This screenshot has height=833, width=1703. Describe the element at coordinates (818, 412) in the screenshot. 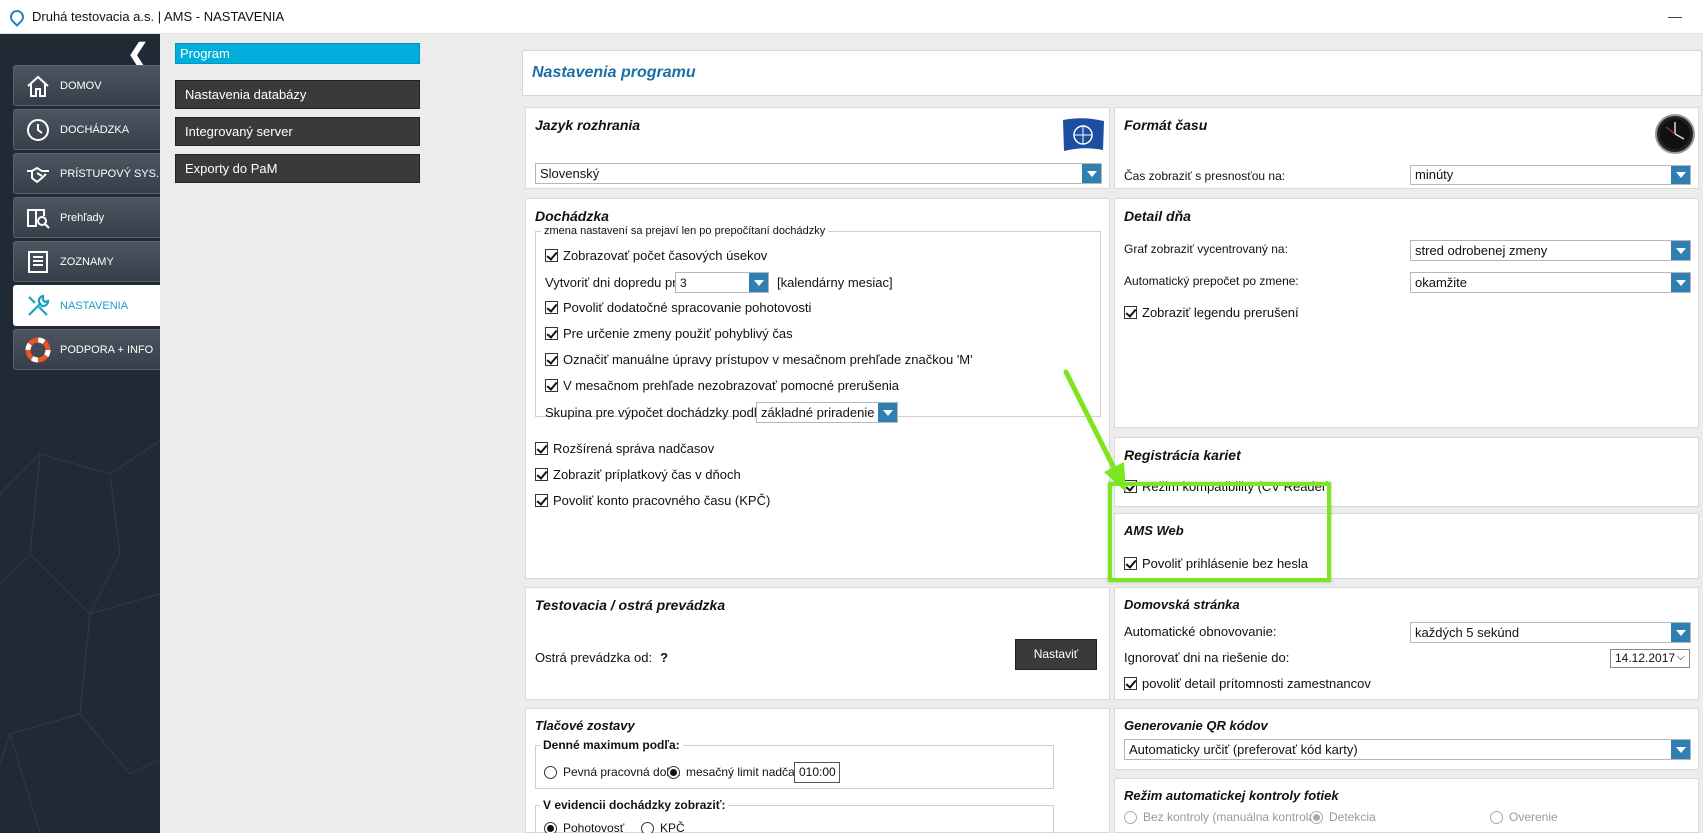

I see `group-calc-value: základné priradenie` at that location.